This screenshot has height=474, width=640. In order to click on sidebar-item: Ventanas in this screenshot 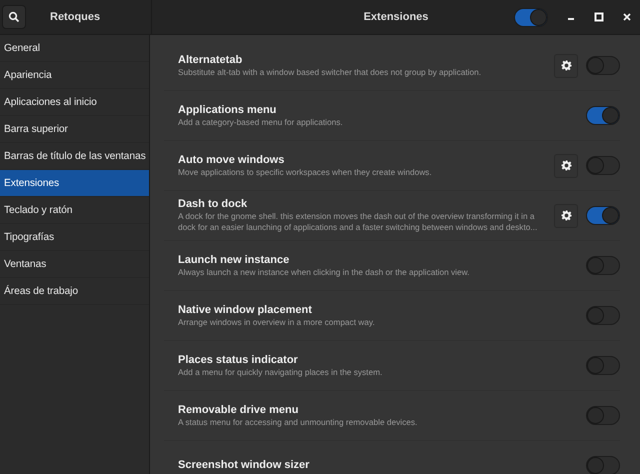, I will do `click(74, 264)`.